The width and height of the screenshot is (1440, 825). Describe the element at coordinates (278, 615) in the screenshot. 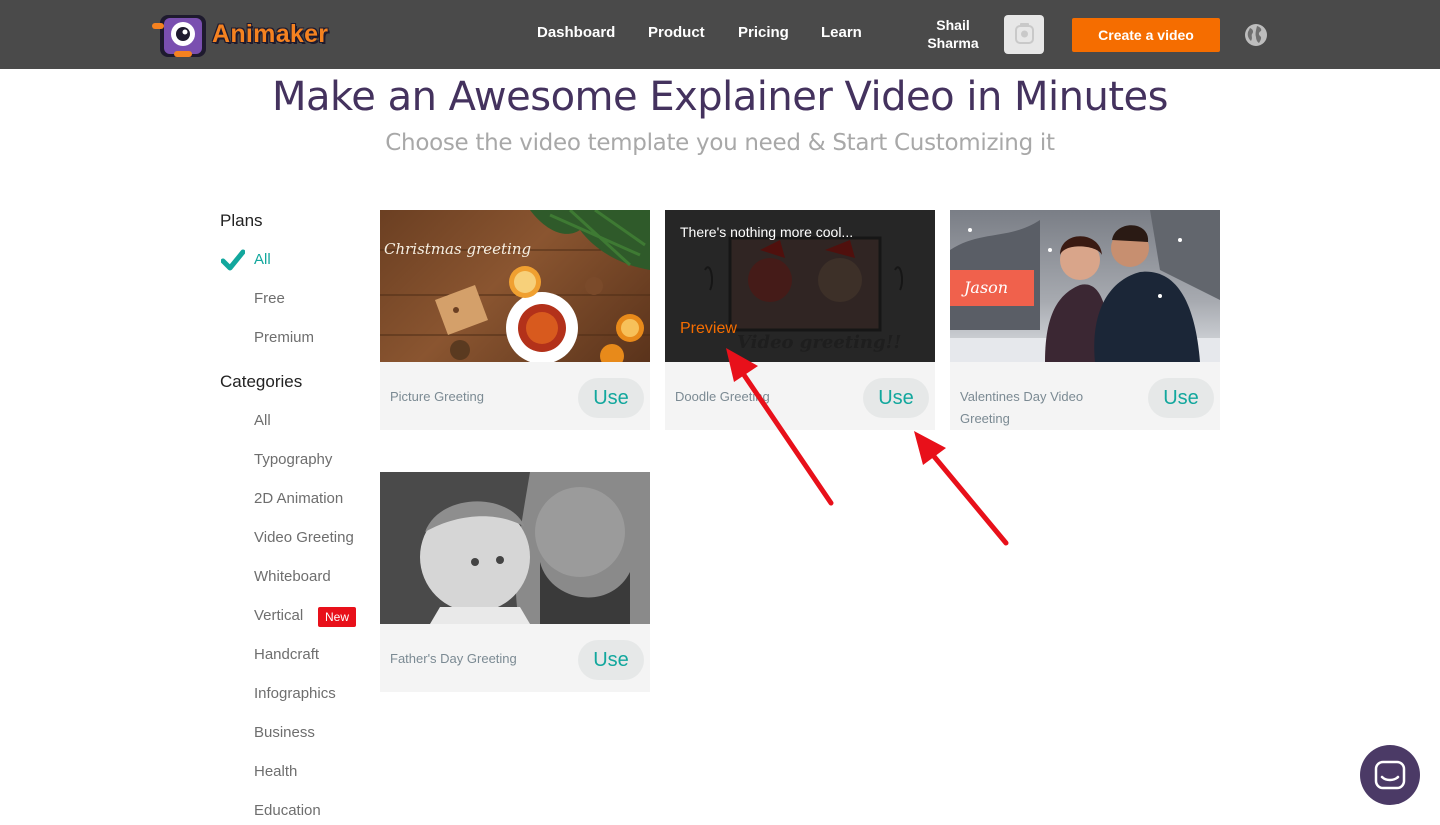

I see `category-vertical: Vertical` at that location.